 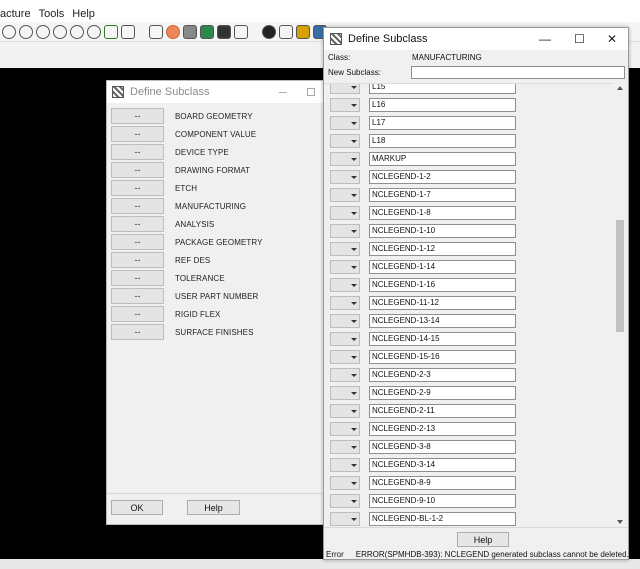 What do you see at coordinates (442, 447) in the screenshot?
I see `subclass-name-field: NCLEGEND-3-8` at bounding box center [442, 447].